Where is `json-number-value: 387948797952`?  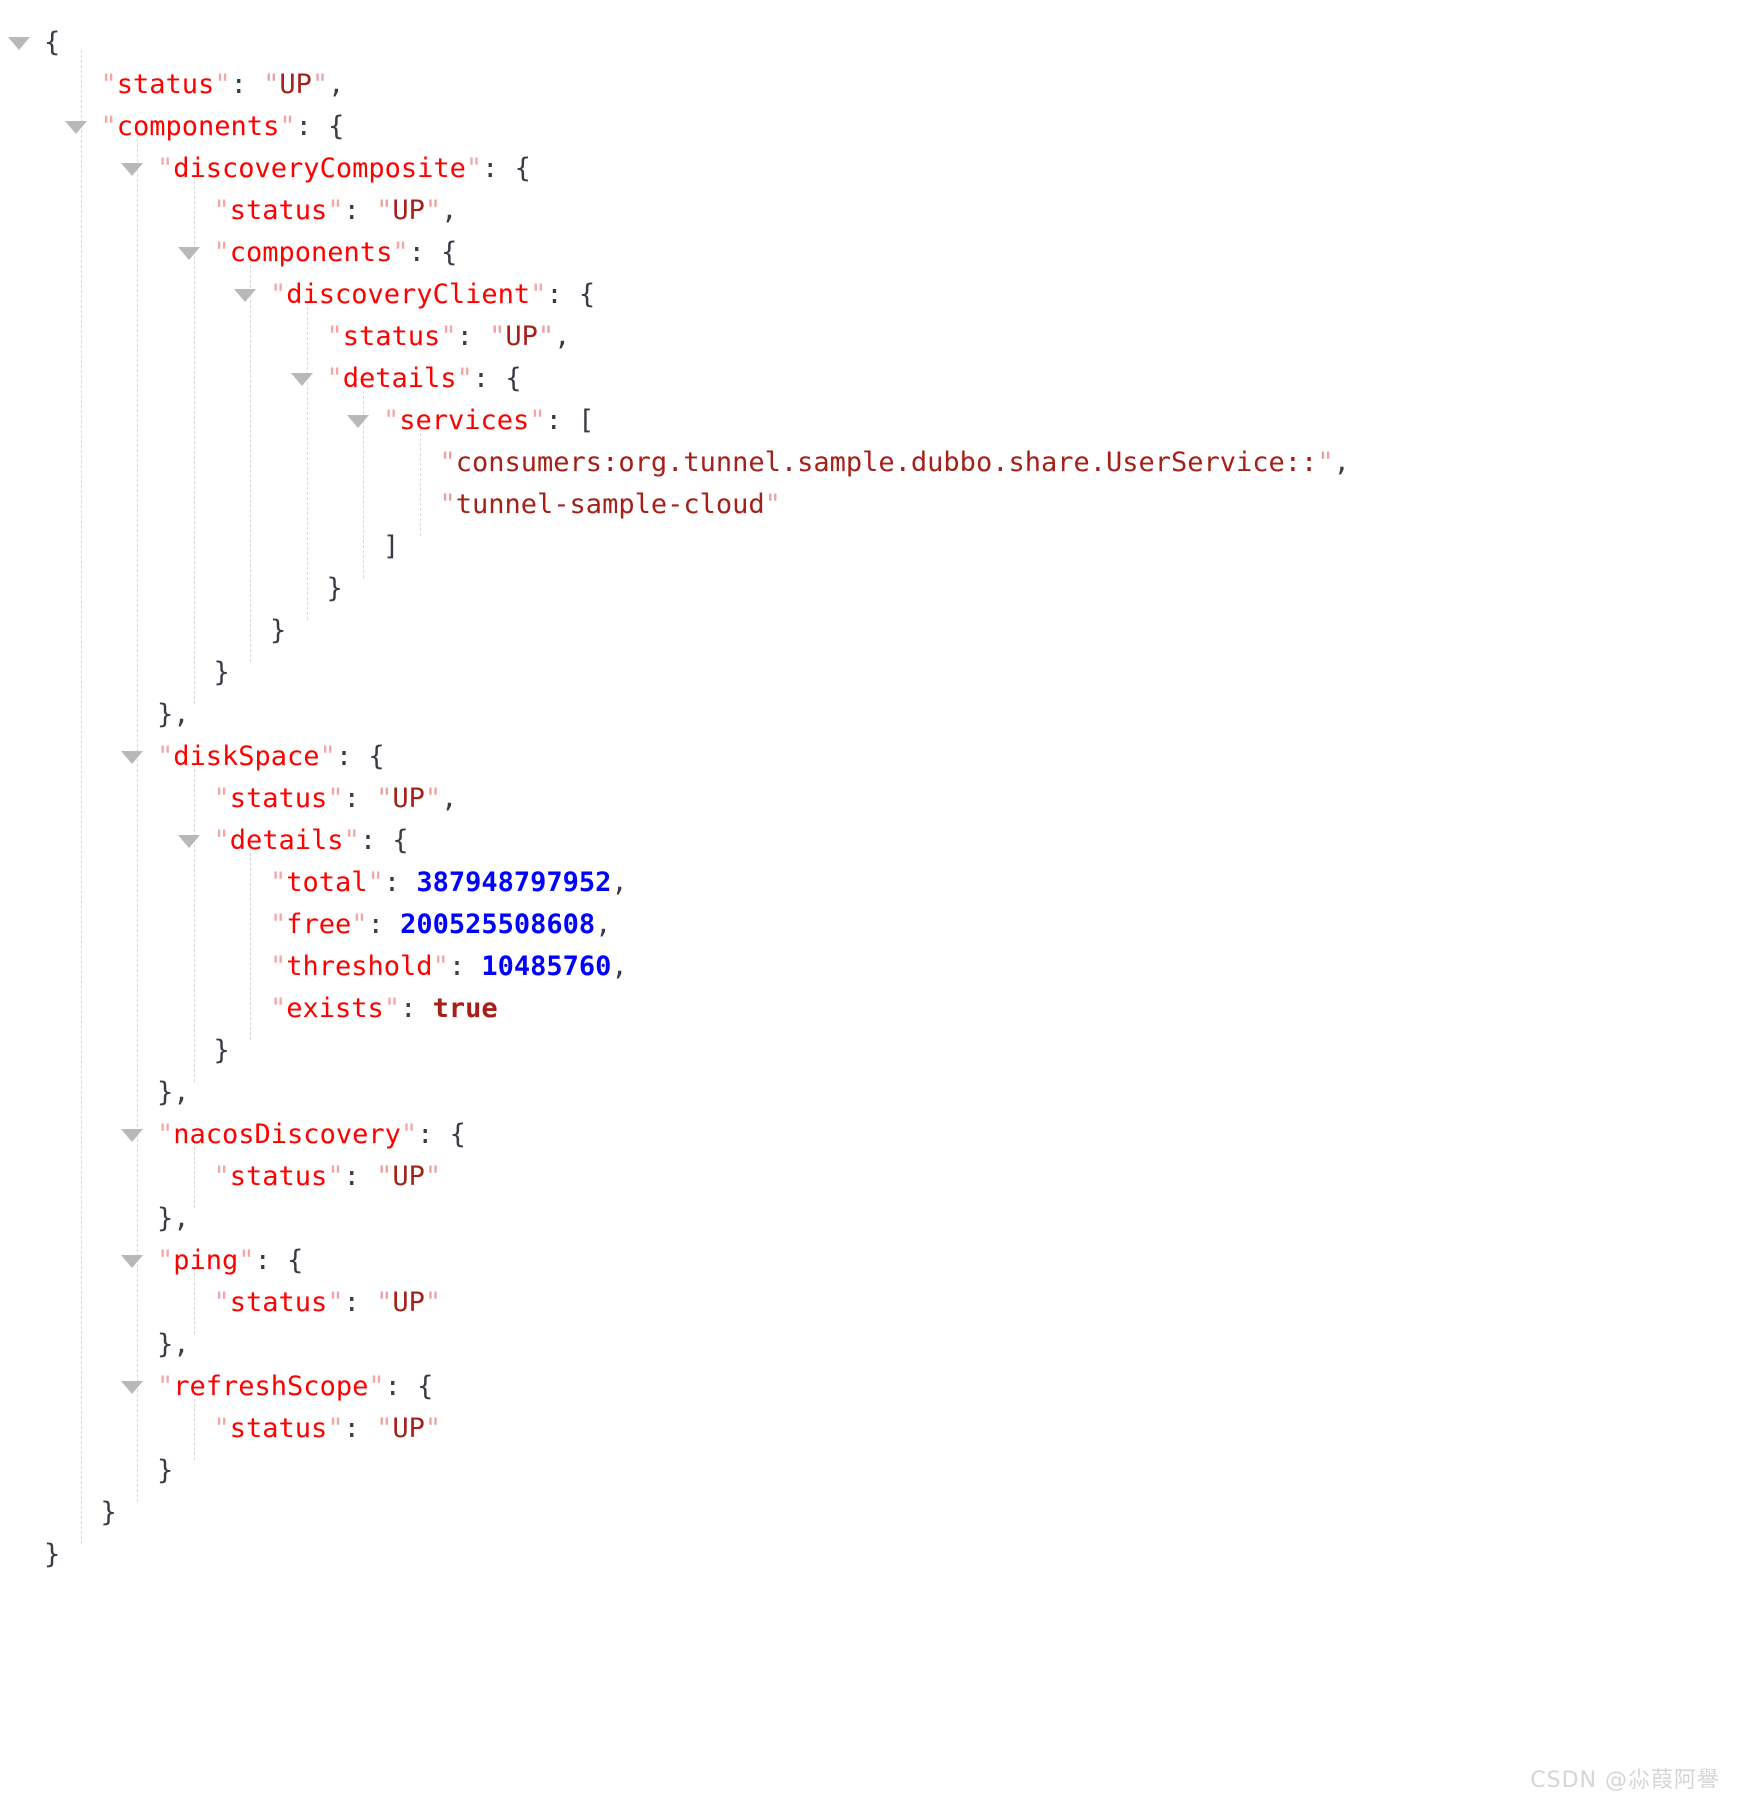
json-number-value: 387948797952 is located at coordinates (514, 882).